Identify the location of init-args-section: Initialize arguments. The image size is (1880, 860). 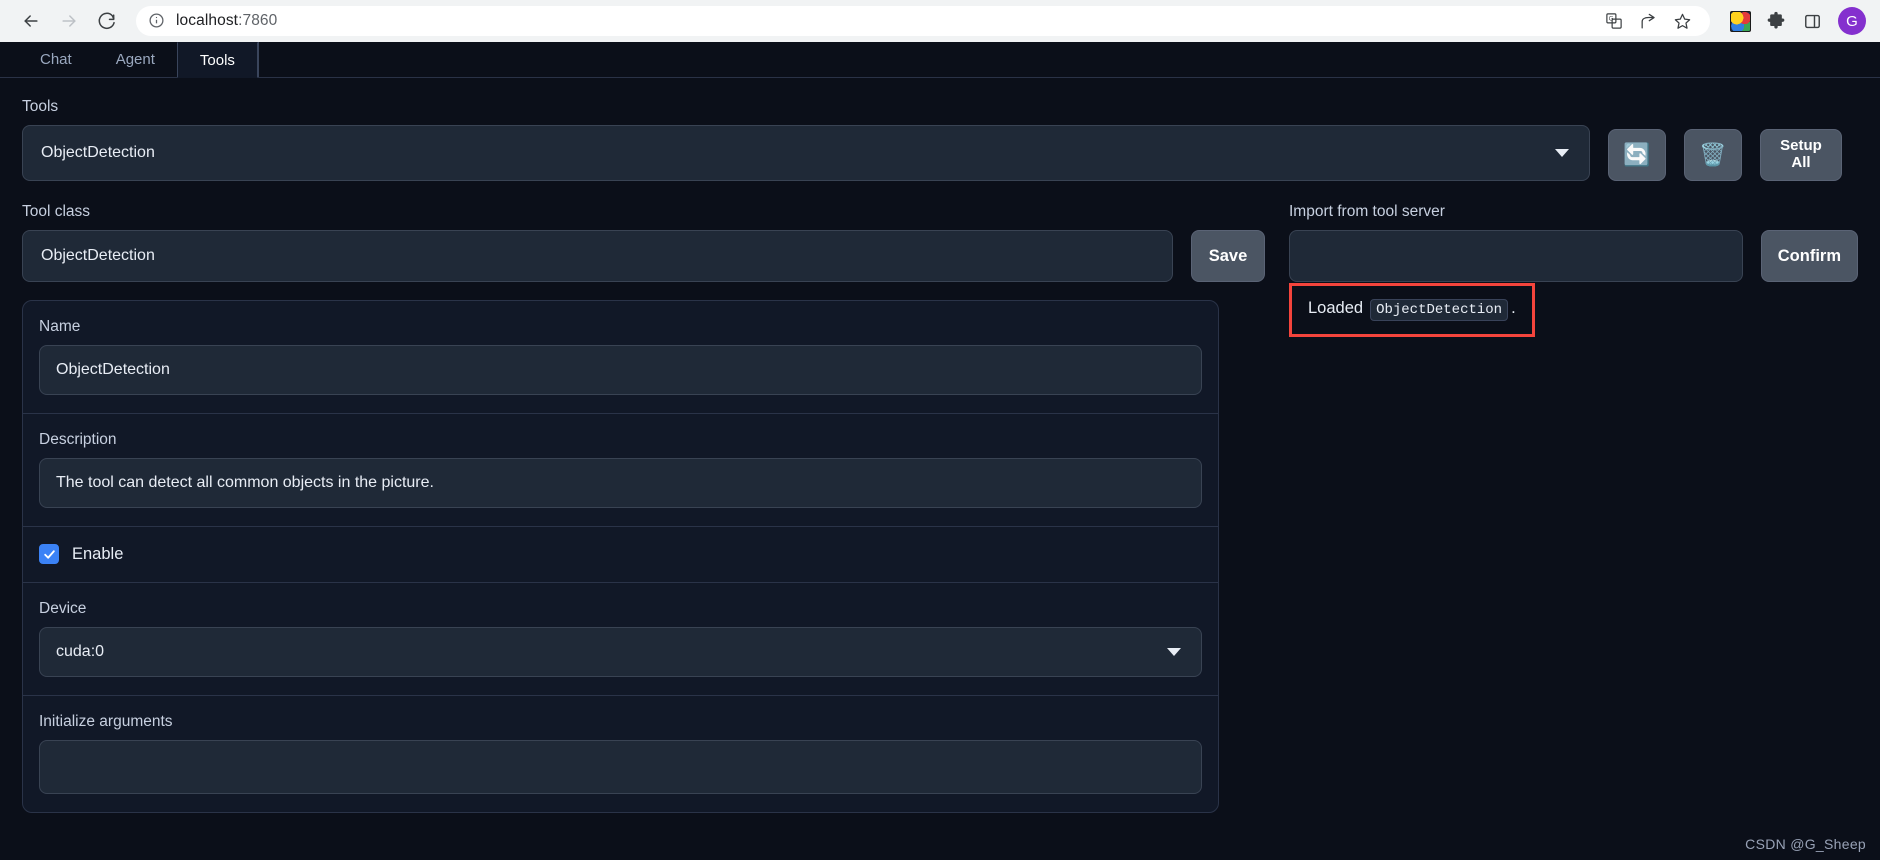
(620, 754).